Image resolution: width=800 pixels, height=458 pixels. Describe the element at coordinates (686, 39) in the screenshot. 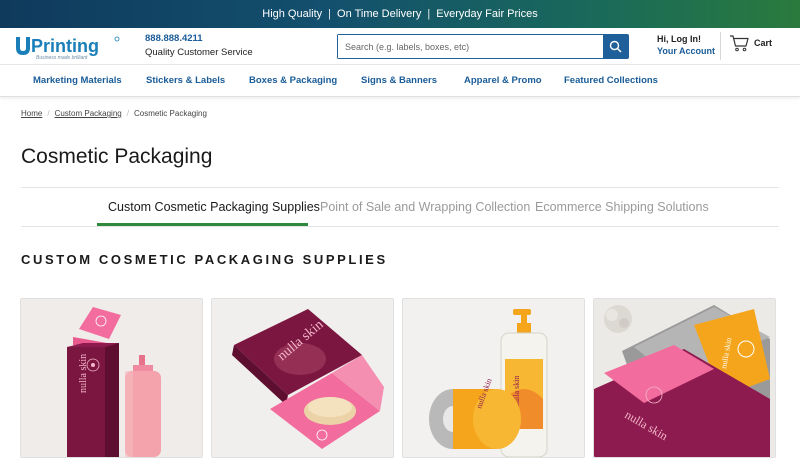

I see `login-link: Hi, Log In!` at that location.